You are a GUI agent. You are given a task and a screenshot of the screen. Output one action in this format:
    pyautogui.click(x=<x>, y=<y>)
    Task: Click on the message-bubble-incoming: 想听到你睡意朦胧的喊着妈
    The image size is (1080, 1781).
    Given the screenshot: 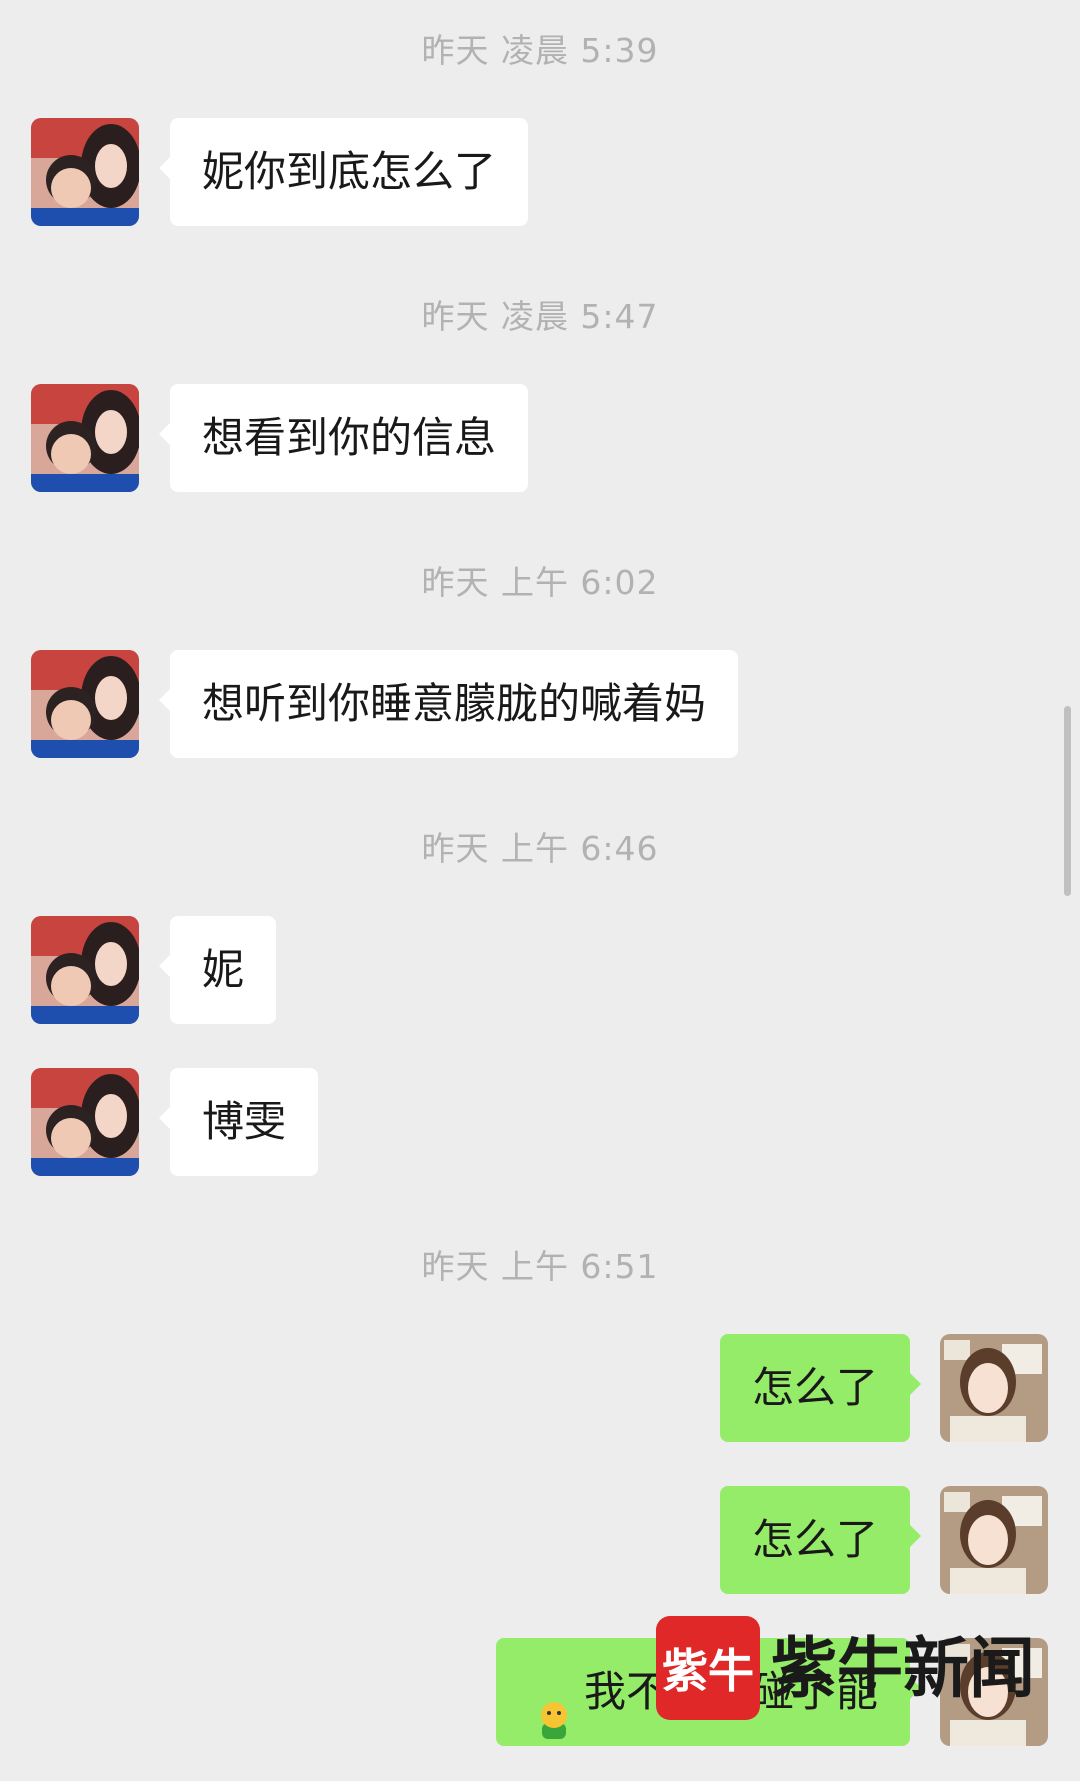 What is the action you would take?
    pyautogui.click(x=448, y=704)
    